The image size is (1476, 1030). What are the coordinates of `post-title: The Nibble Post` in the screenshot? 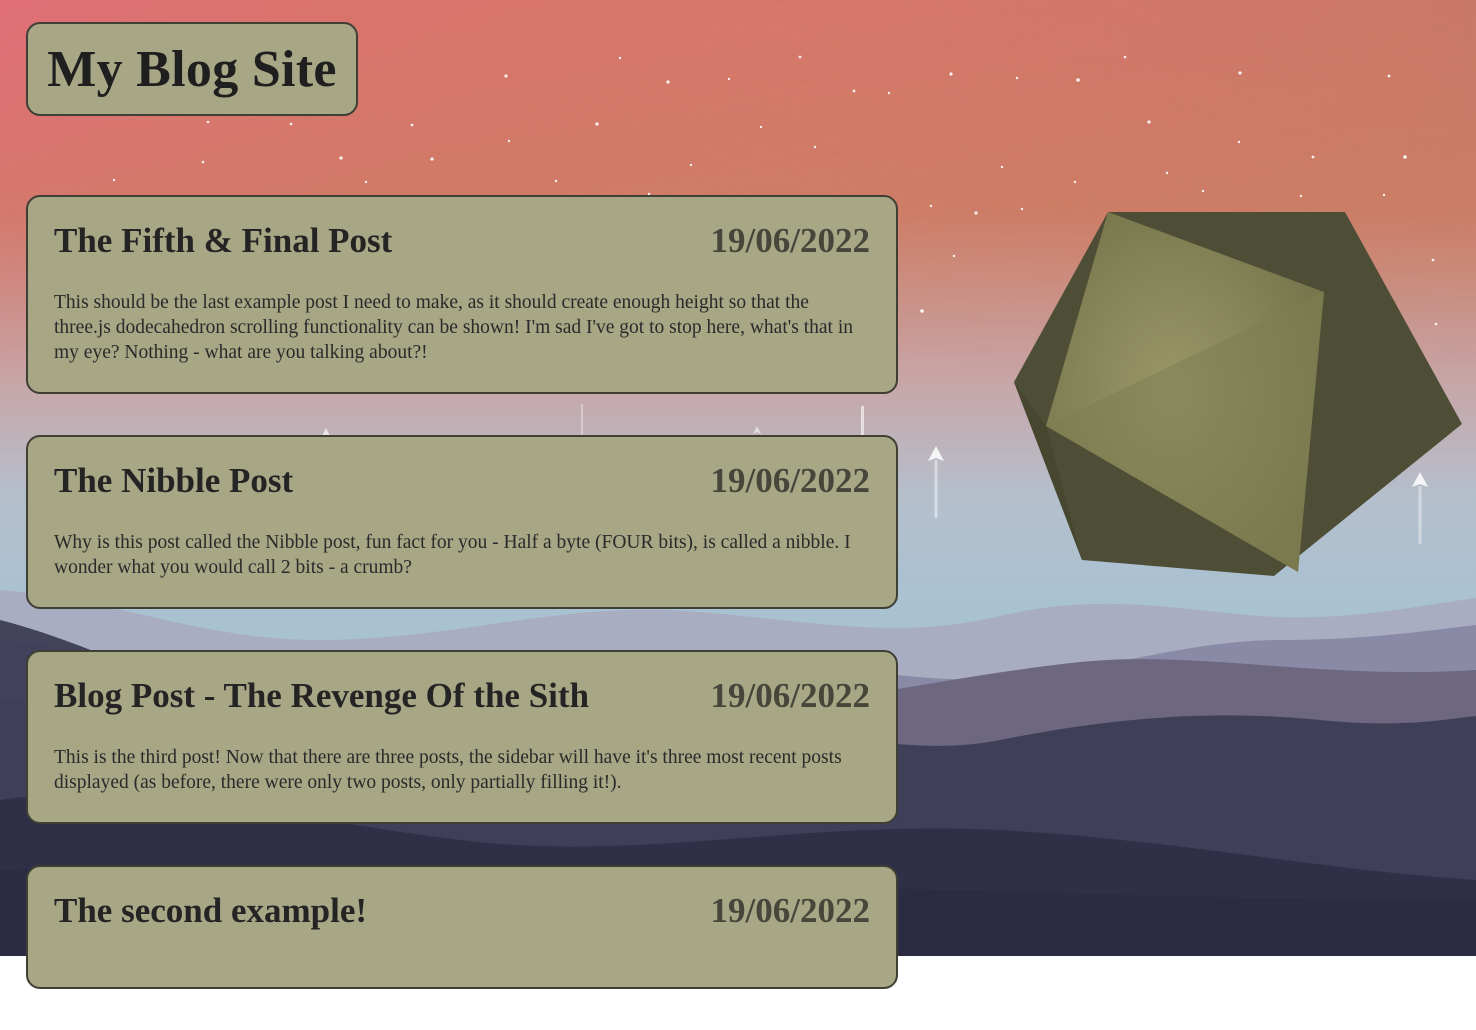 It's located at (173, 481).